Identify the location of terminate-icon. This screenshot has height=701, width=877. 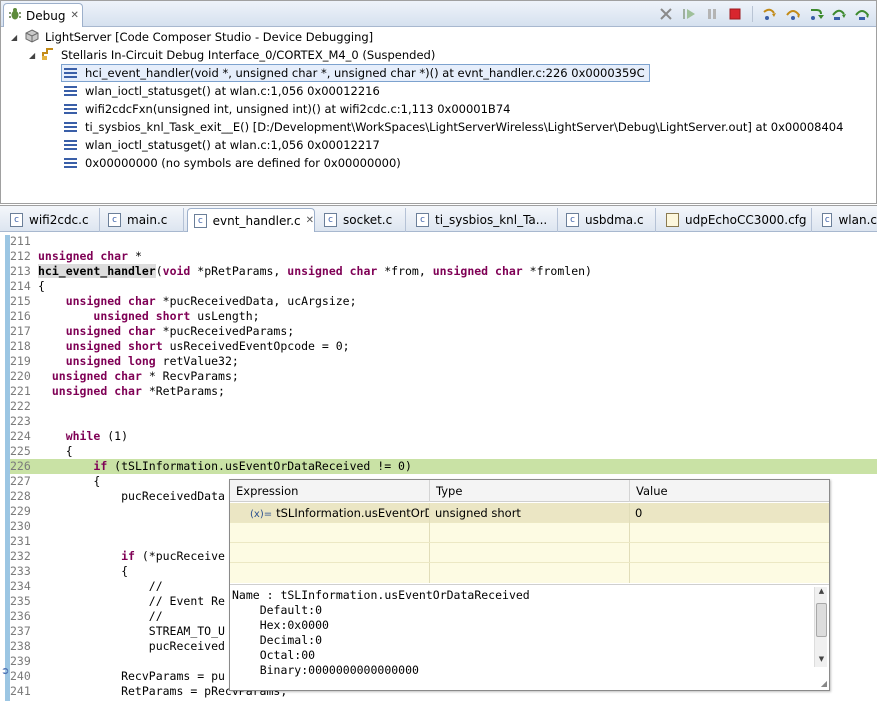
(735, 14).